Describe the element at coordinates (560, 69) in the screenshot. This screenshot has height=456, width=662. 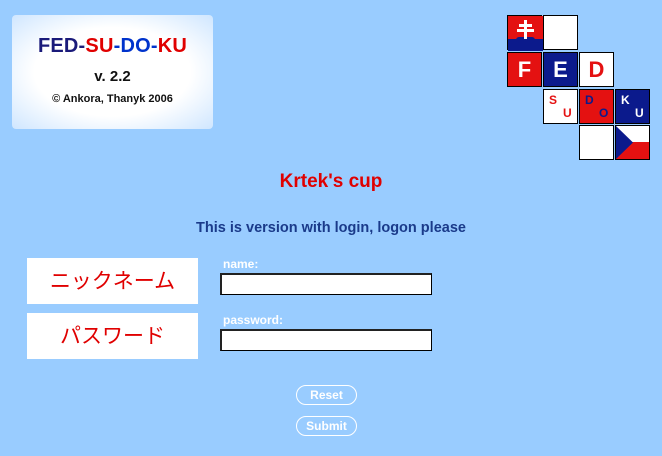
I see `logo-letter-e: E` at that location.